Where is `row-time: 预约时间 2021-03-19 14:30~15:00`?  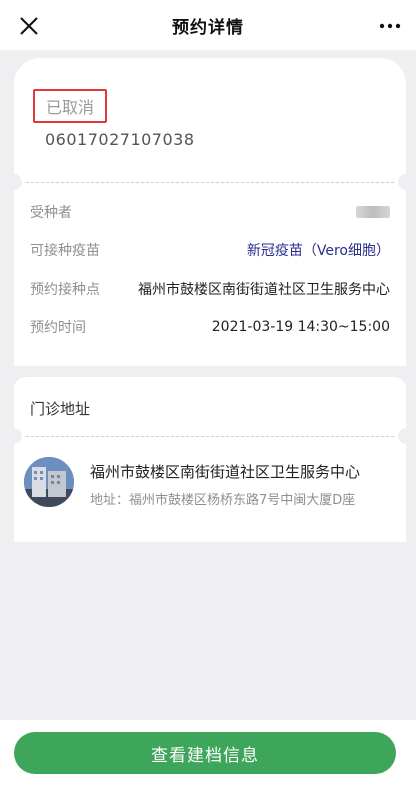 row-time: 预约时间 2021-03-19 14:30~15:00 is located at coordinates (210, 327).